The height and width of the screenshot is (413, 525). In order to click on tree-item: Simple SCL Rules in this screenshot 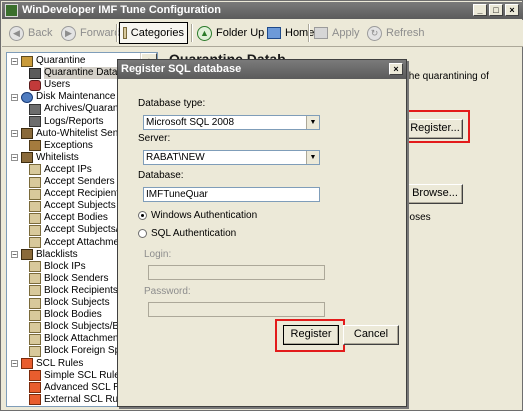, I will do `click(77, 376)`.